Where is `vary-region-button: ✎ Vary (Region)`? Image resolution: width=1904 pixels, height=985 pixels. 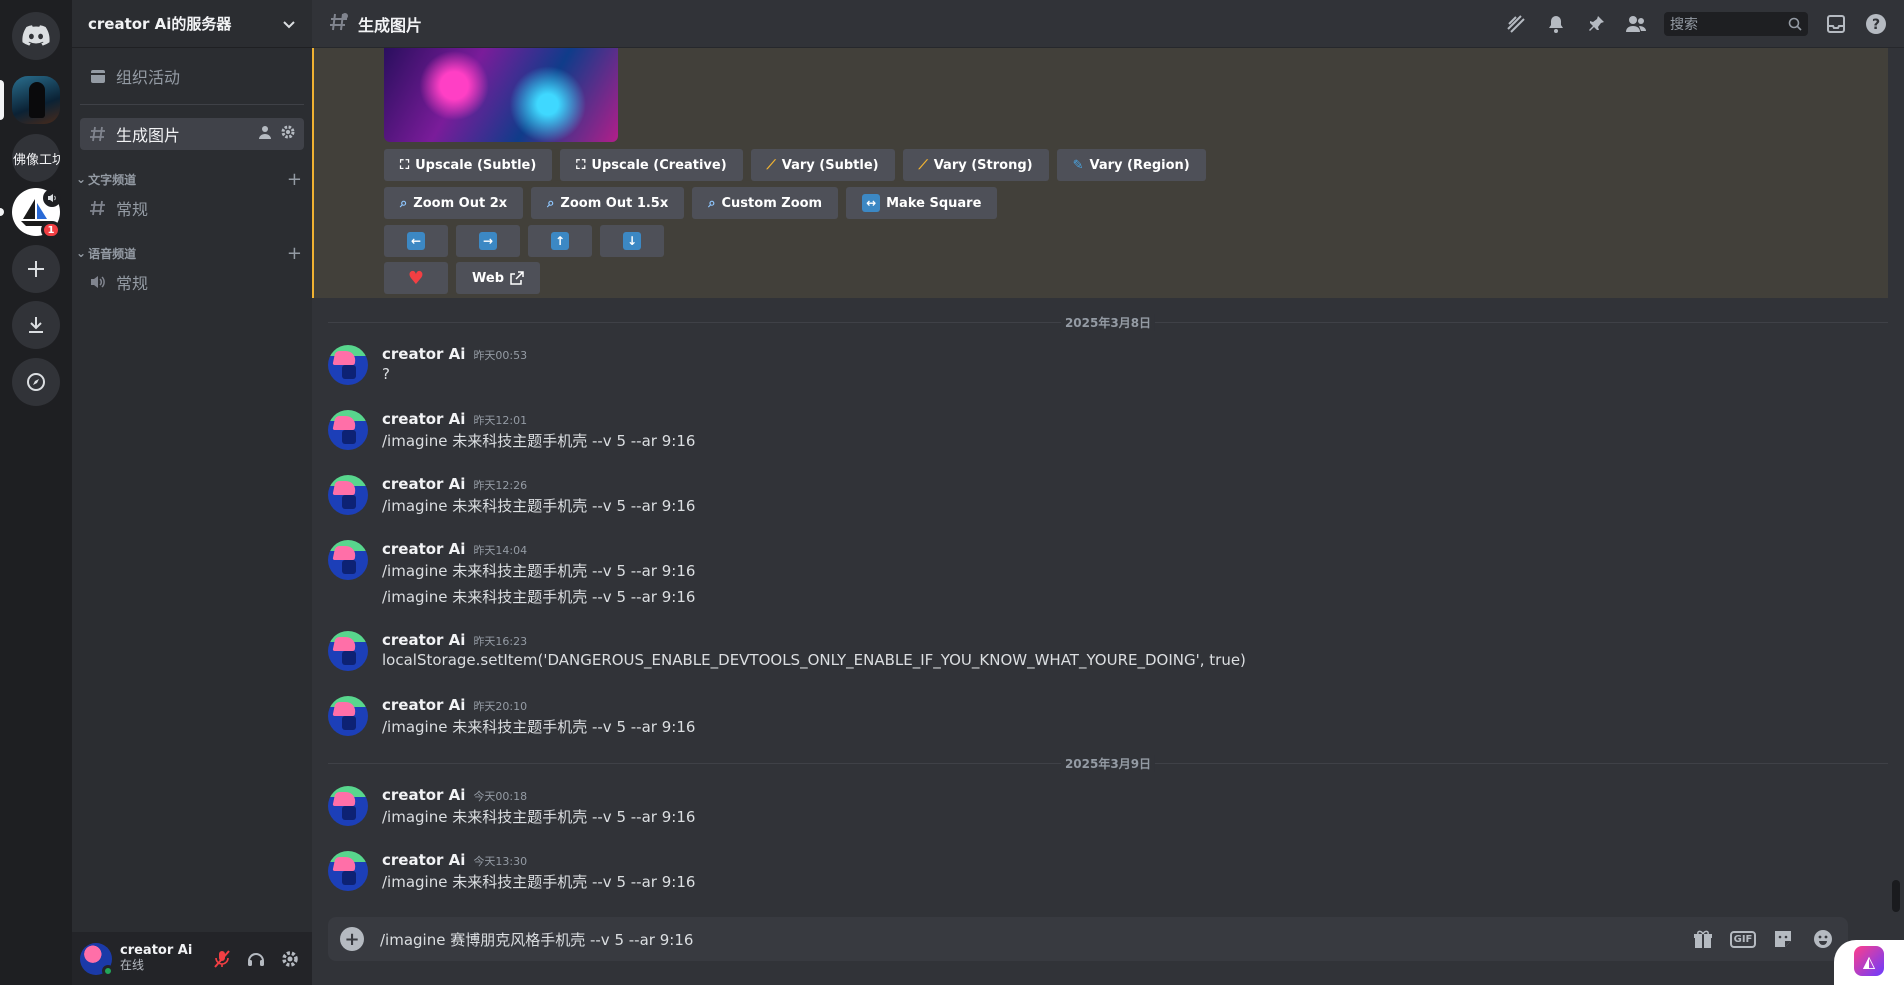
vary-region-button: ✎ Vary (Region) is located at coordinates (1131, 165).